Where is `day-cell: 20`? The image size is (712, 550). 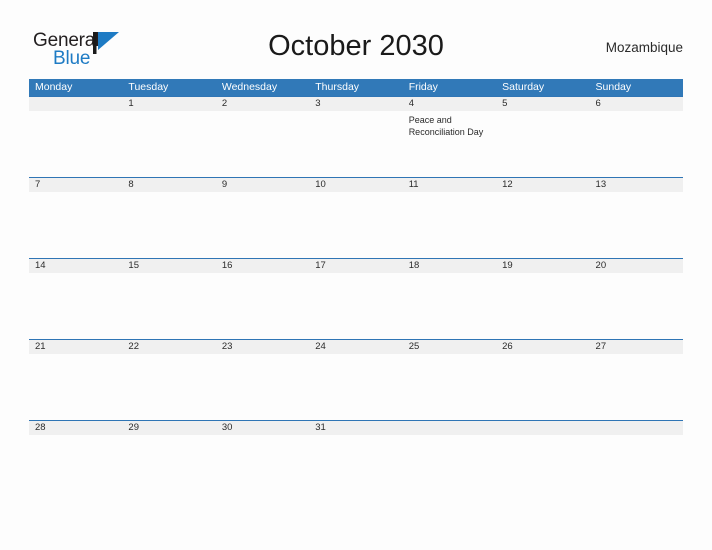 day-cell: 20 is located at coordinates (636, 299).